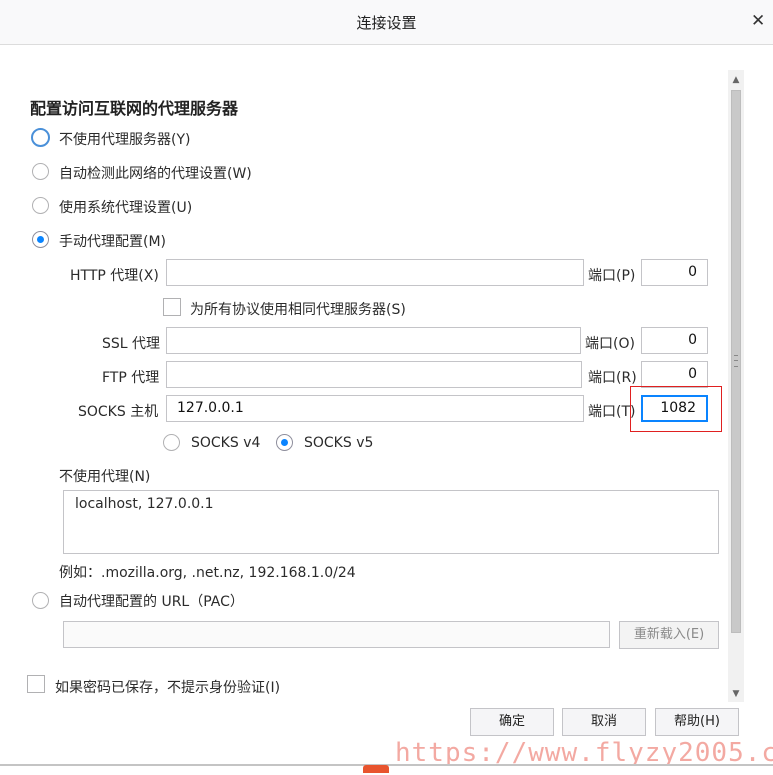  Describe the element at coordinates (758, 21) in the screenshot. I see `close-icon: ✕` at that location.